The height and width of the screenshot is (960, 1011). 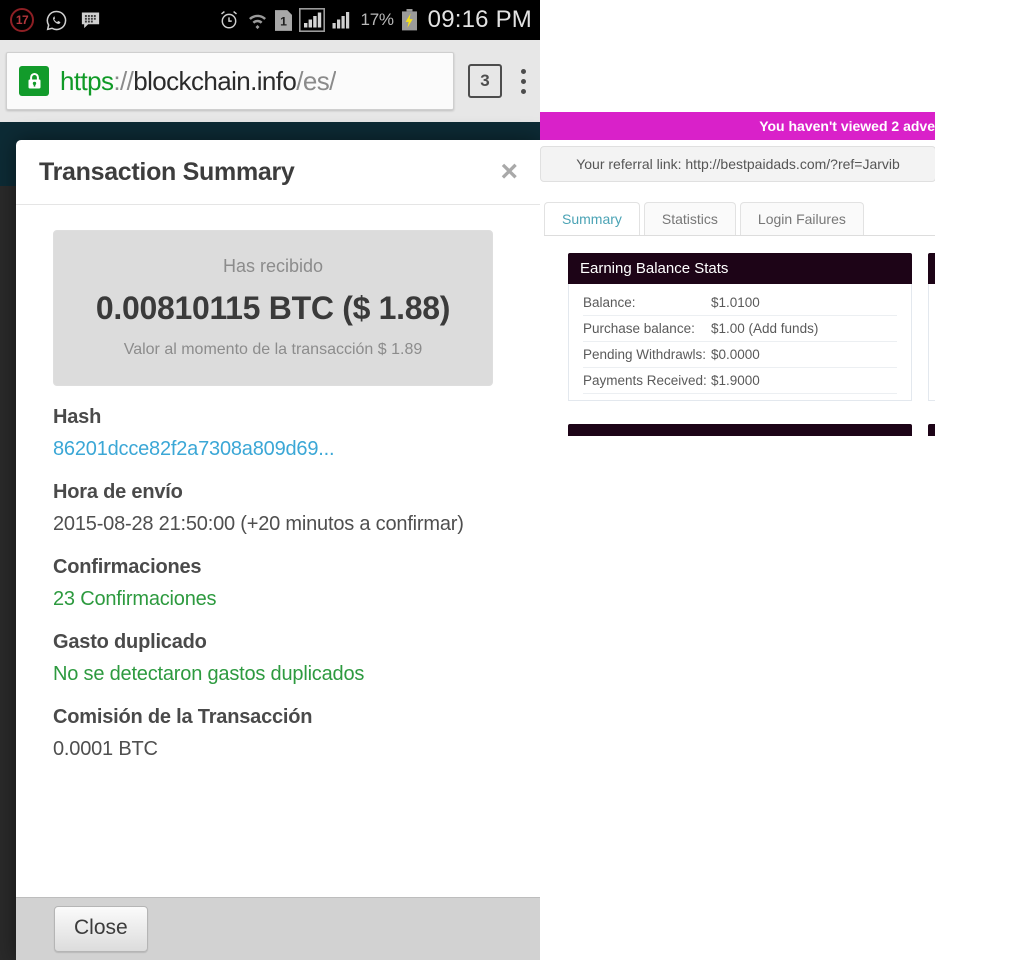 I want to click on bbm-icon, so click(x=90, y=19).